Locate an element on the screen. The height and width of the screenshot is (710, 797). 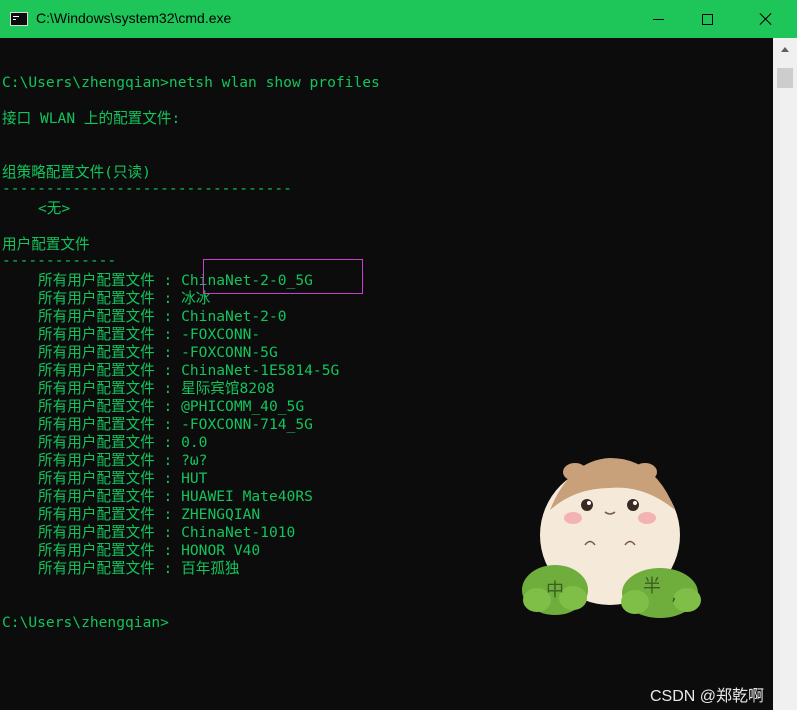
profile-name: 0.0 is located at coordinates (194, 442).